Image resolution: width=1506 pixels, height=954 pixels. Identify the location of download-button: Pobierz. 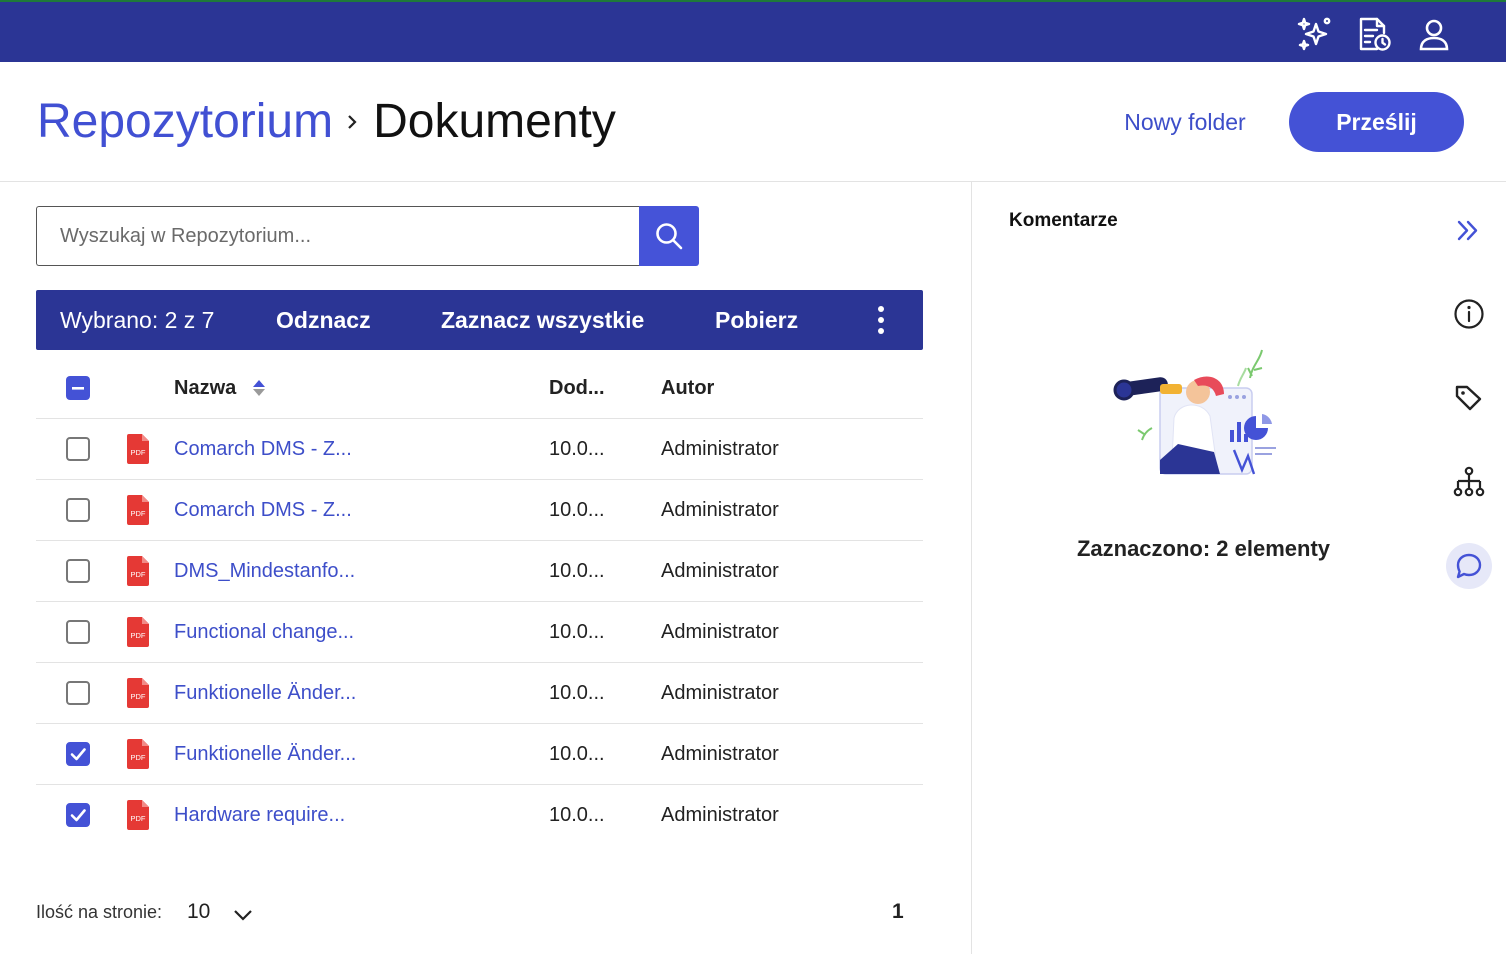
(756, 320).